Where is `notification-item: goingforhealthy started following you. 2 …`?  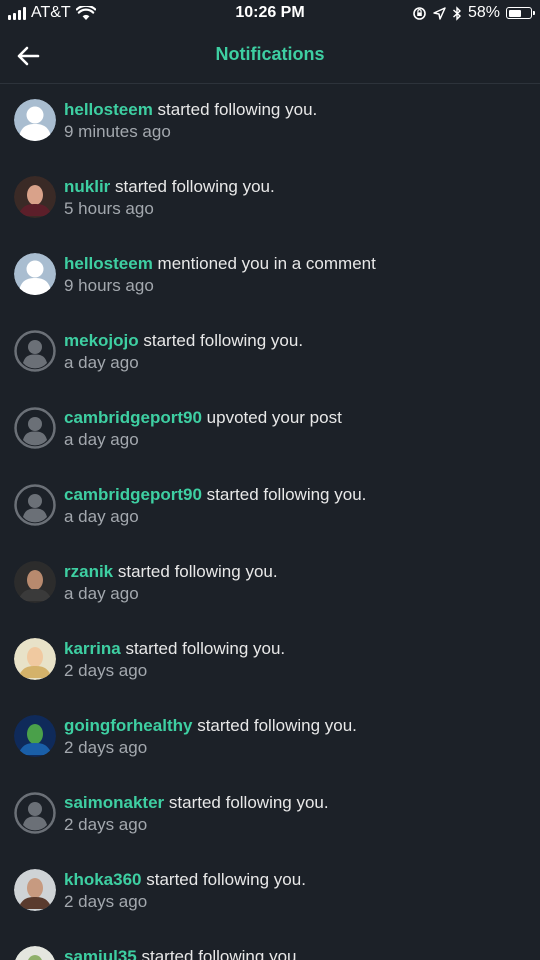 notification-item: goingforhealthy started following you. 2 … is located at coordinates (270, 738).